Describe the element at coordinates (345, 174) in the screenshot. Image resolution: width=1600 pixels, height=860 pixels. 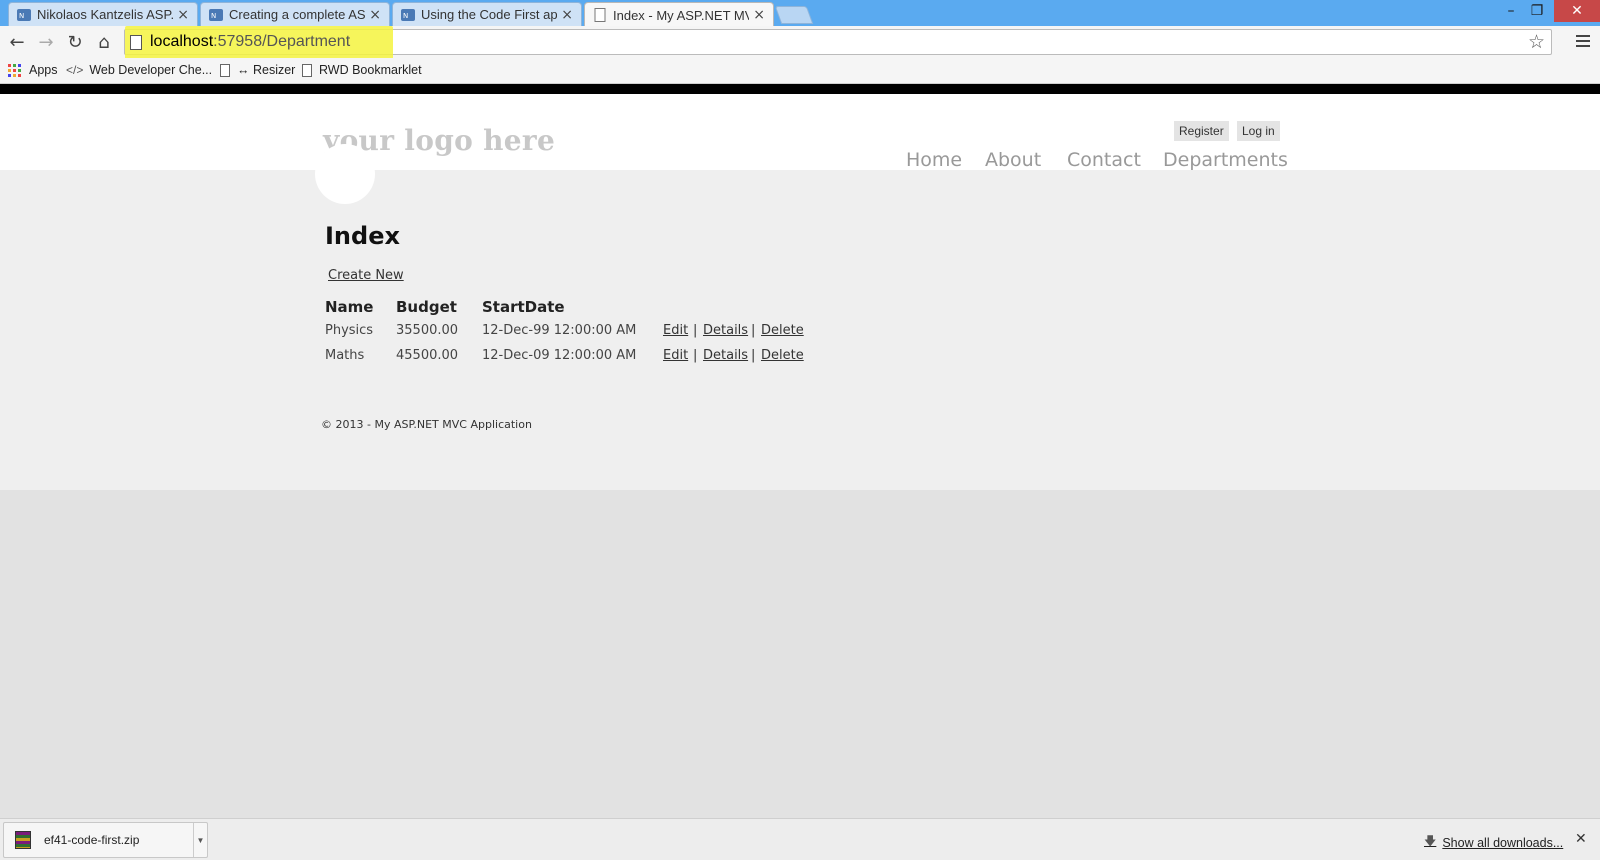
I see `logo-circle` at that location.